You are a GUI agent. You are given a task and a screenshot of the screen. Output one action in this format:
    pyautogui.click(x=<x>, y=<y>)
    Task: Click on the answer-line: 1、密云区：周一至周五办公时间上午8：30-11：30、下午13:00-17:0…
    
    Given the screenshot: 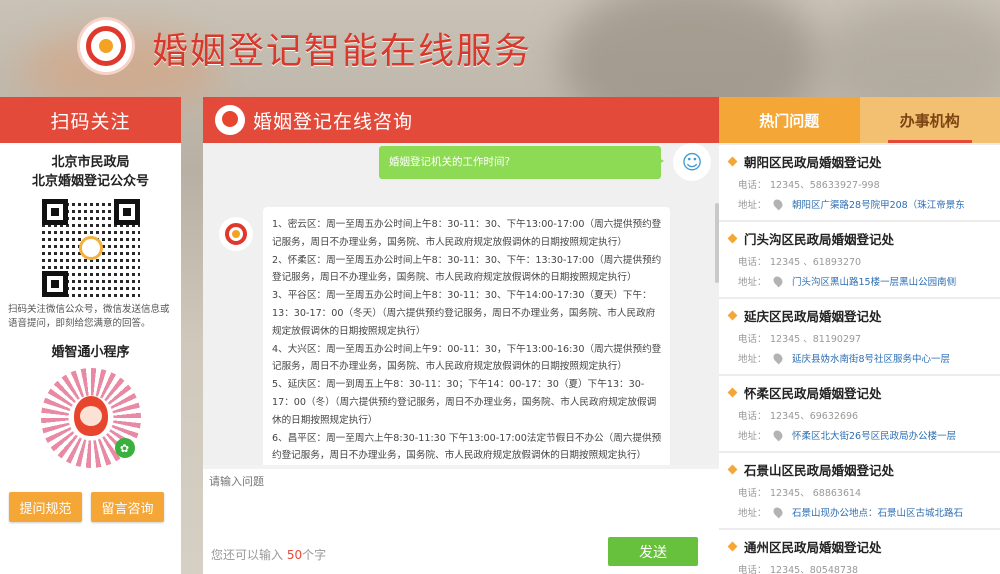 What is the action you would take?
    pyautogui.click(x=467, y=233)
    